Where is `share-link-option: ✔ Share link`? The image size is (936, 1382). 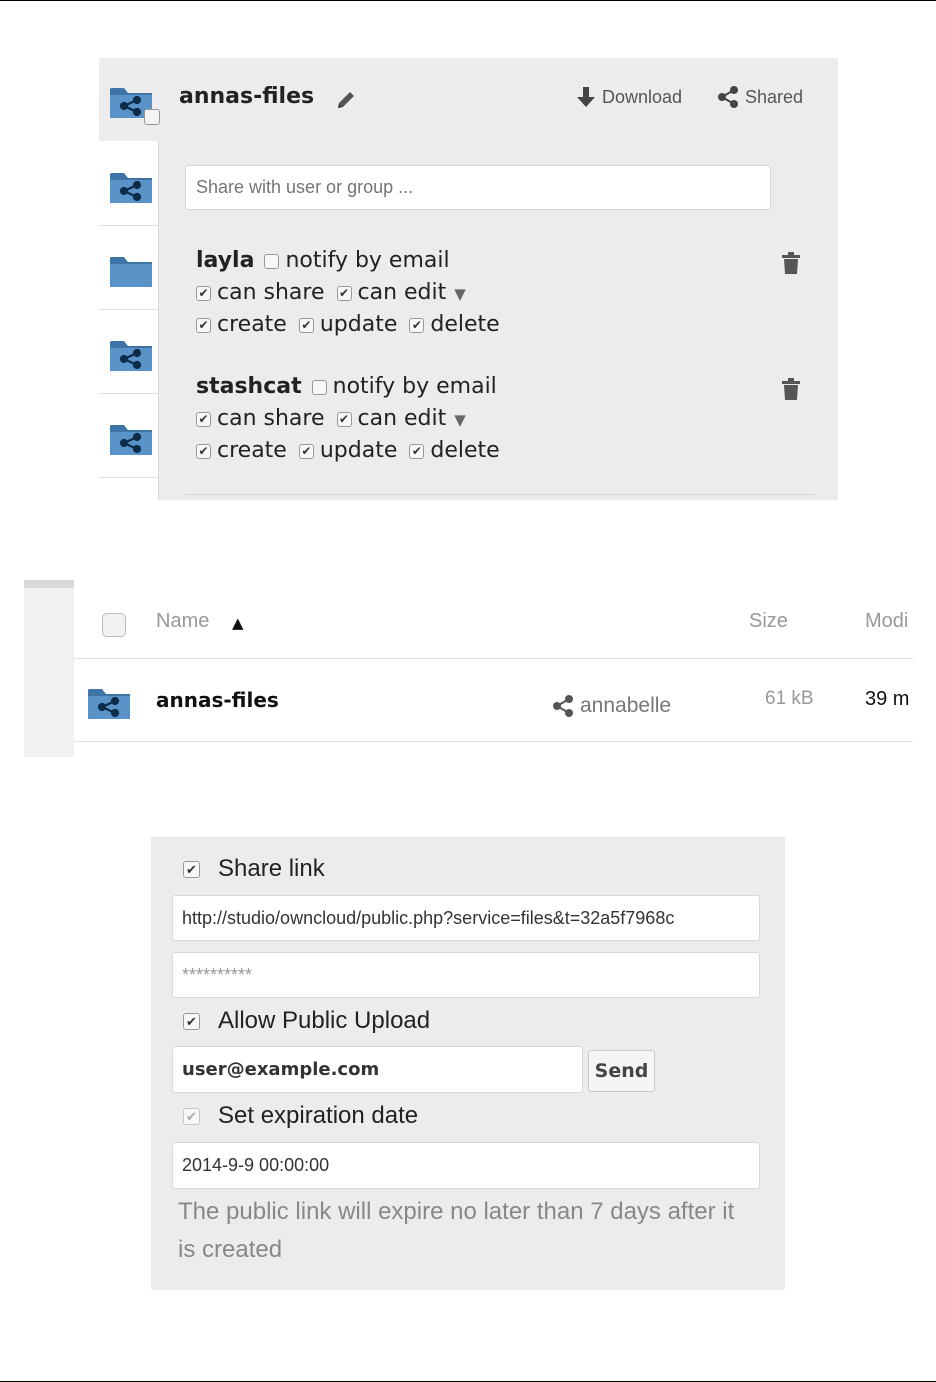 share-link-option: ✔ Share link is located at coordinates (254, 869).